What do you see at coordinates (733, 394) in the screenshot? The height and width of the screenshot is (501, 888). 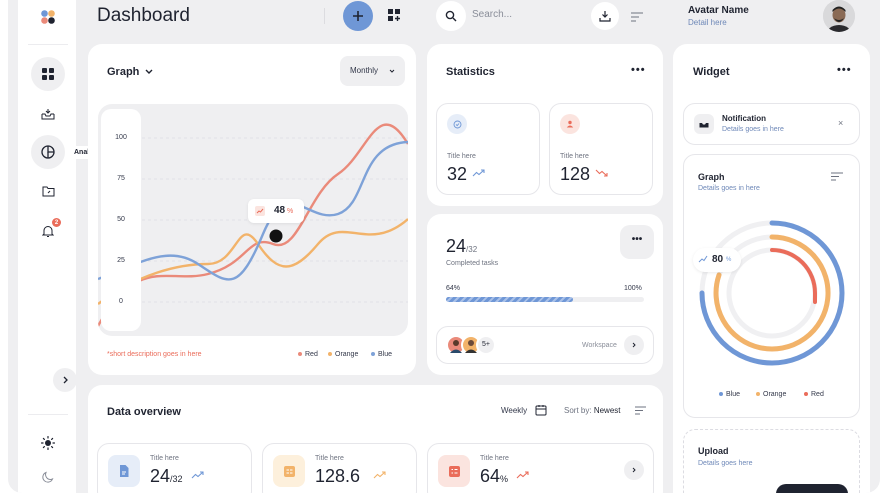 I see `legend-label: Blue` at bounding box center [733, 394].